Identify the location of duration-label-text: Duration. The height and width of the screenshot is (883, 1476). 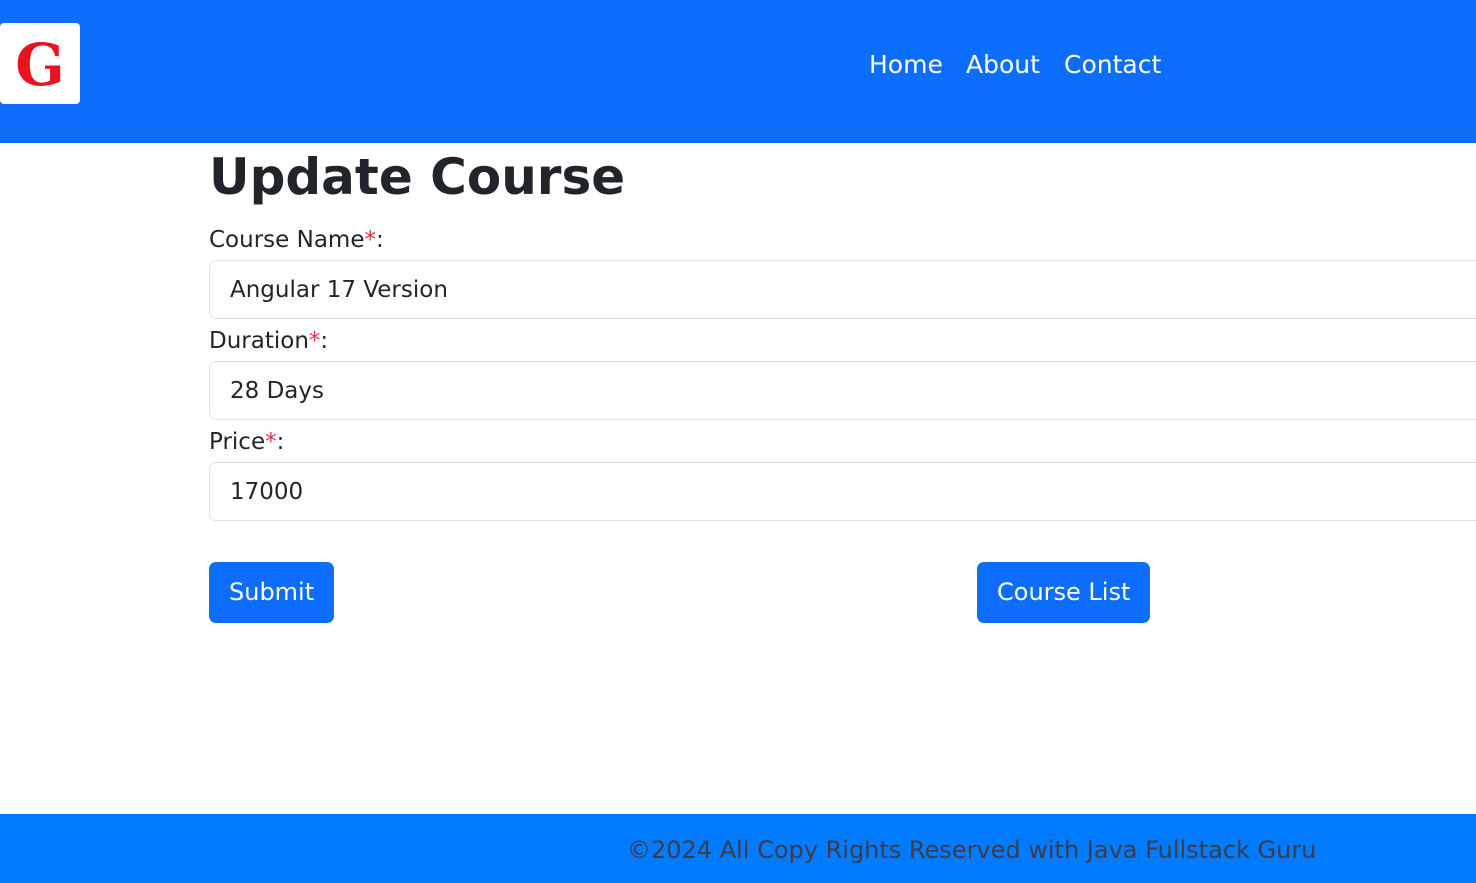
(259, 341).